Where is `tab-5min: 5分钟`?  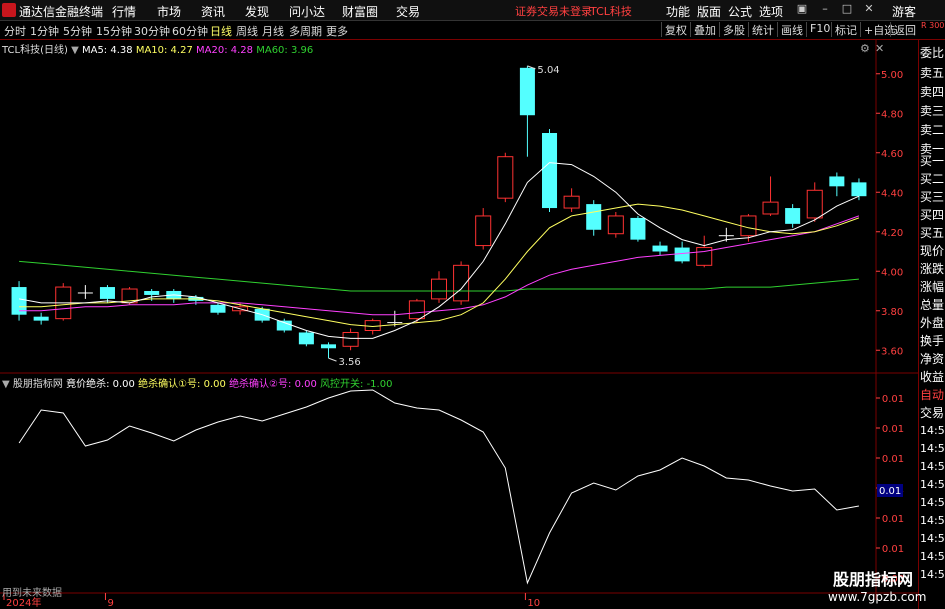
tab-5min: 5分钟 is located at coordinates (77, 31).